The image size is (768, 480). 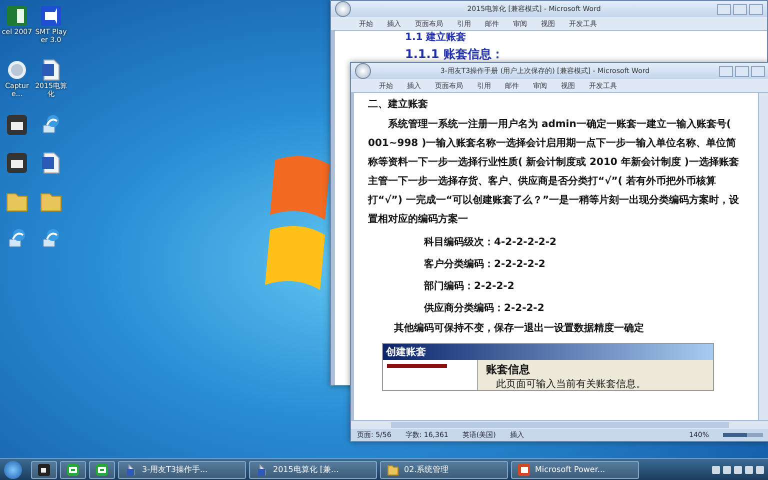 I want to click on instruction-paragraph: 系统管理一系统一注册一用户名为 admin一确定一账套一建立一输入账套号( 001~998 )一输入账套名称一选择会计启用期一点下一步一输入单位名称、单位简称等资料一下一步一选择行业性质( 新会计制度或 2010 年新会计制度 )一选择账套主管一下一步一选择存货、客户、供应商是否分类打“√”( 若有外币把外币核算打“√”) 一完成一“可以创建账套了么？”一是一稍等片刻一出现分类编码方案时，设置相对应的编码方案一, so click(x=554, y=172).